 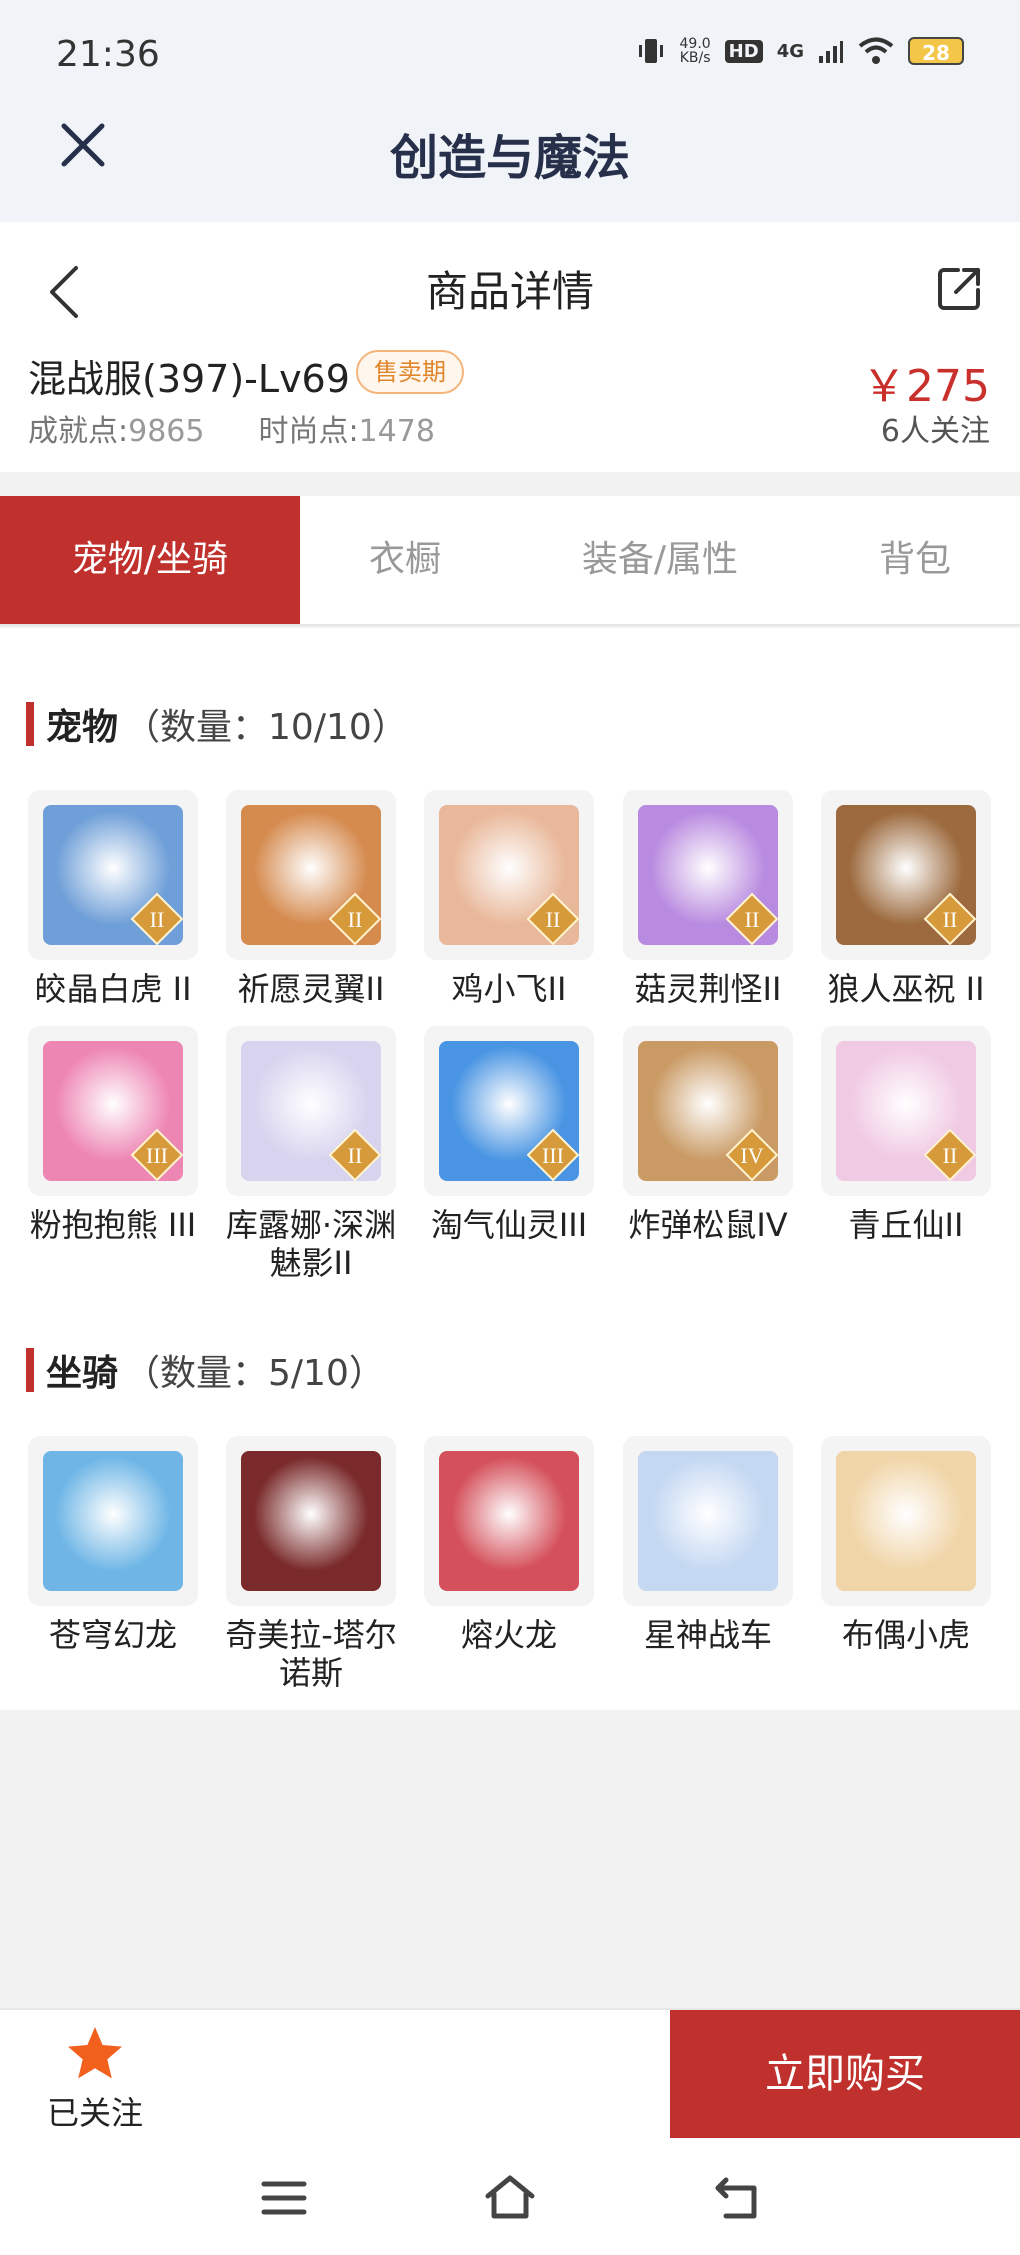 What do you see at coordinates (695, 44) in the screenshot?
I see `speed-value: 49.0` at bounding box center [695, 44].